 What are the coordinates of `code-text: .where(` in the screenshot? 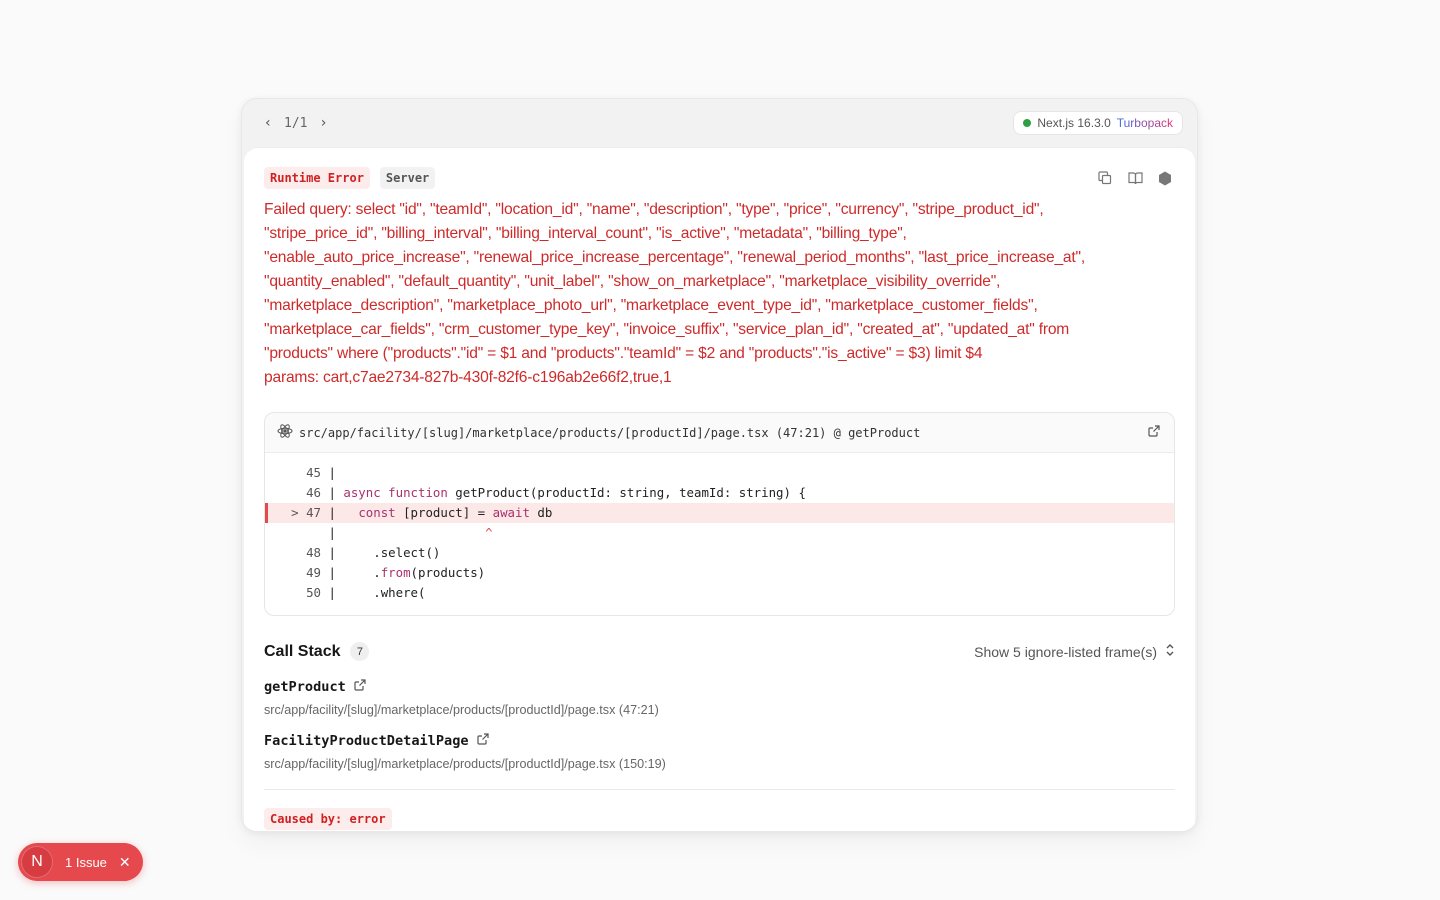 It's located at (384, 592).